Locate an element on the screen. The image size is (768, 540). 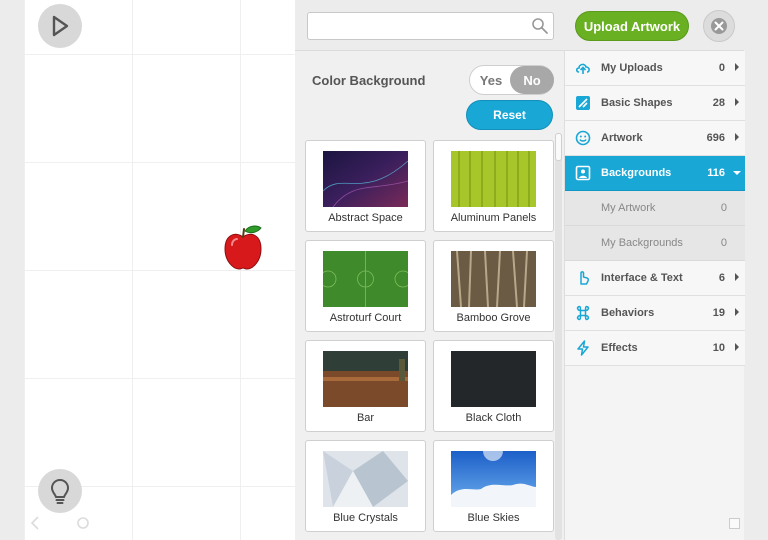
chevron-down-icon is located at coordinates (737, 173).